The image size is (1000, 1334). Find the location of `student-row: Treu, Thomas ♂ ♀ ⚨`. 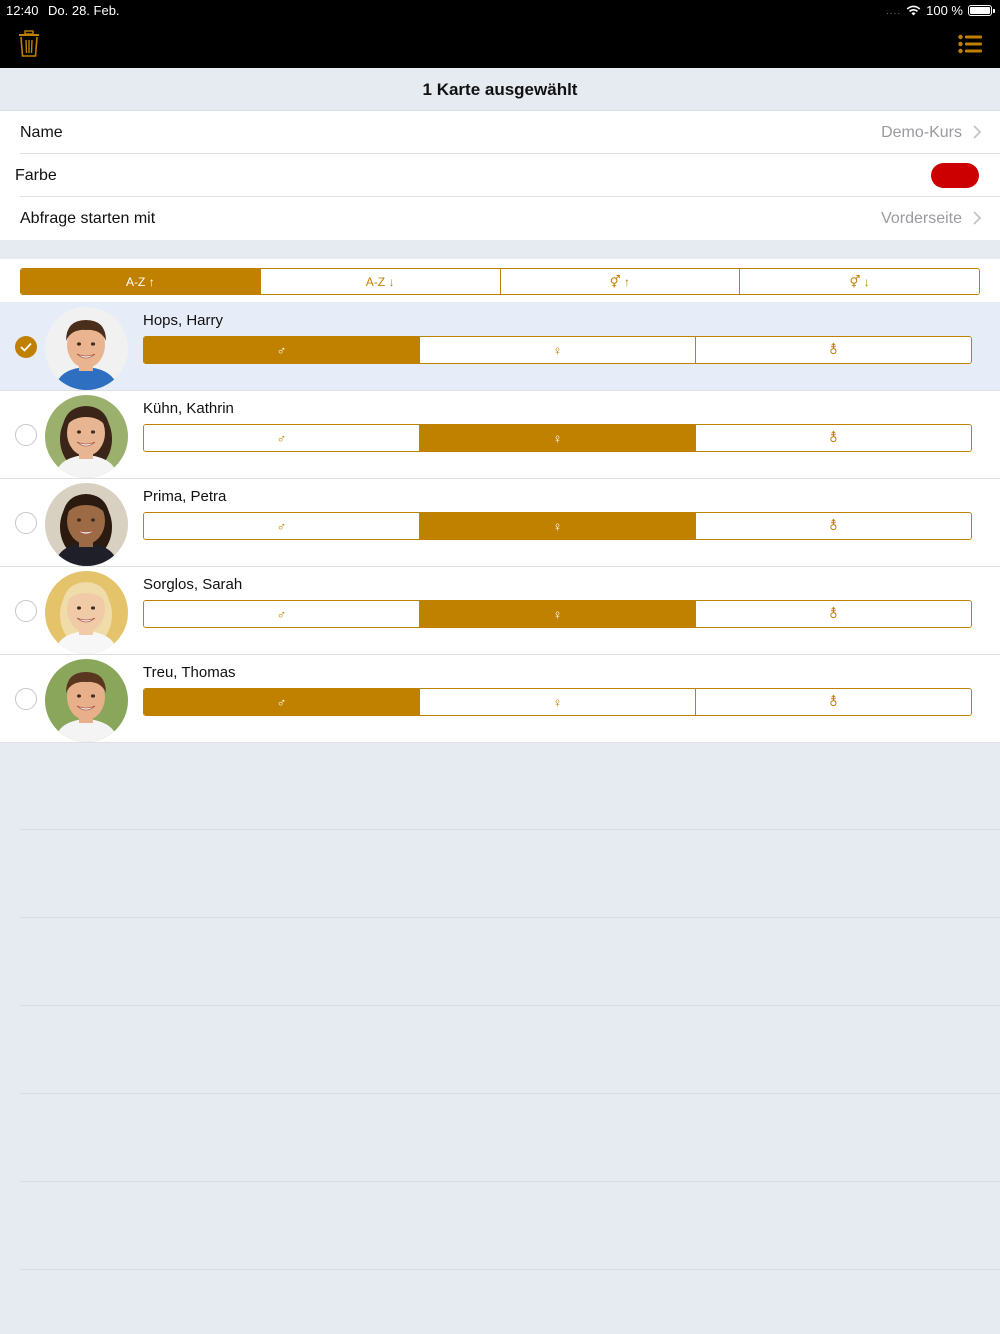

student-row: Treu, Thomas ♂ ♀ ⚨ is located at coordinates (500, 699).